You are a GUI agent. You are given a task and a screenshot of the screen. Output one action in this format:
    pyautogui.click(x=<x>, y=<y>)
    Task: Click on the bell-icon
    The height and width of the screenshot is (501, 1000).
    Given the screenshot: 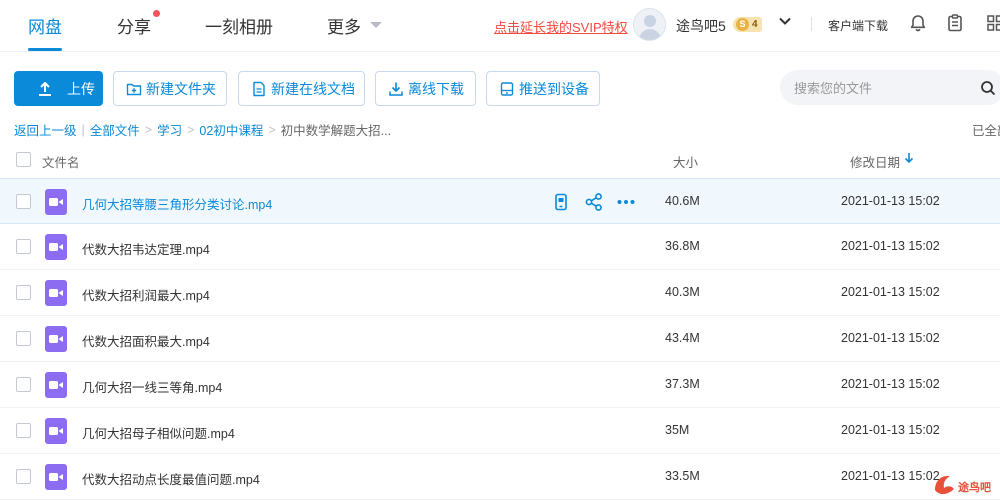 What is the action you would take?
    pyautogui.click(x=918, y=23)
    